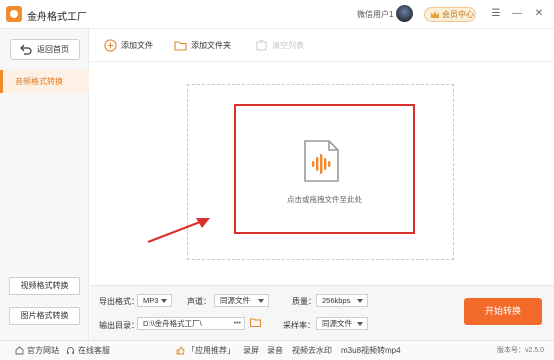 Image resolution: width=554 pixels, height=360 pixels. What do you see at coordinates (14, 14) in the screenshot?
I see `app-logo-icon` at bounding box center [14, 14].